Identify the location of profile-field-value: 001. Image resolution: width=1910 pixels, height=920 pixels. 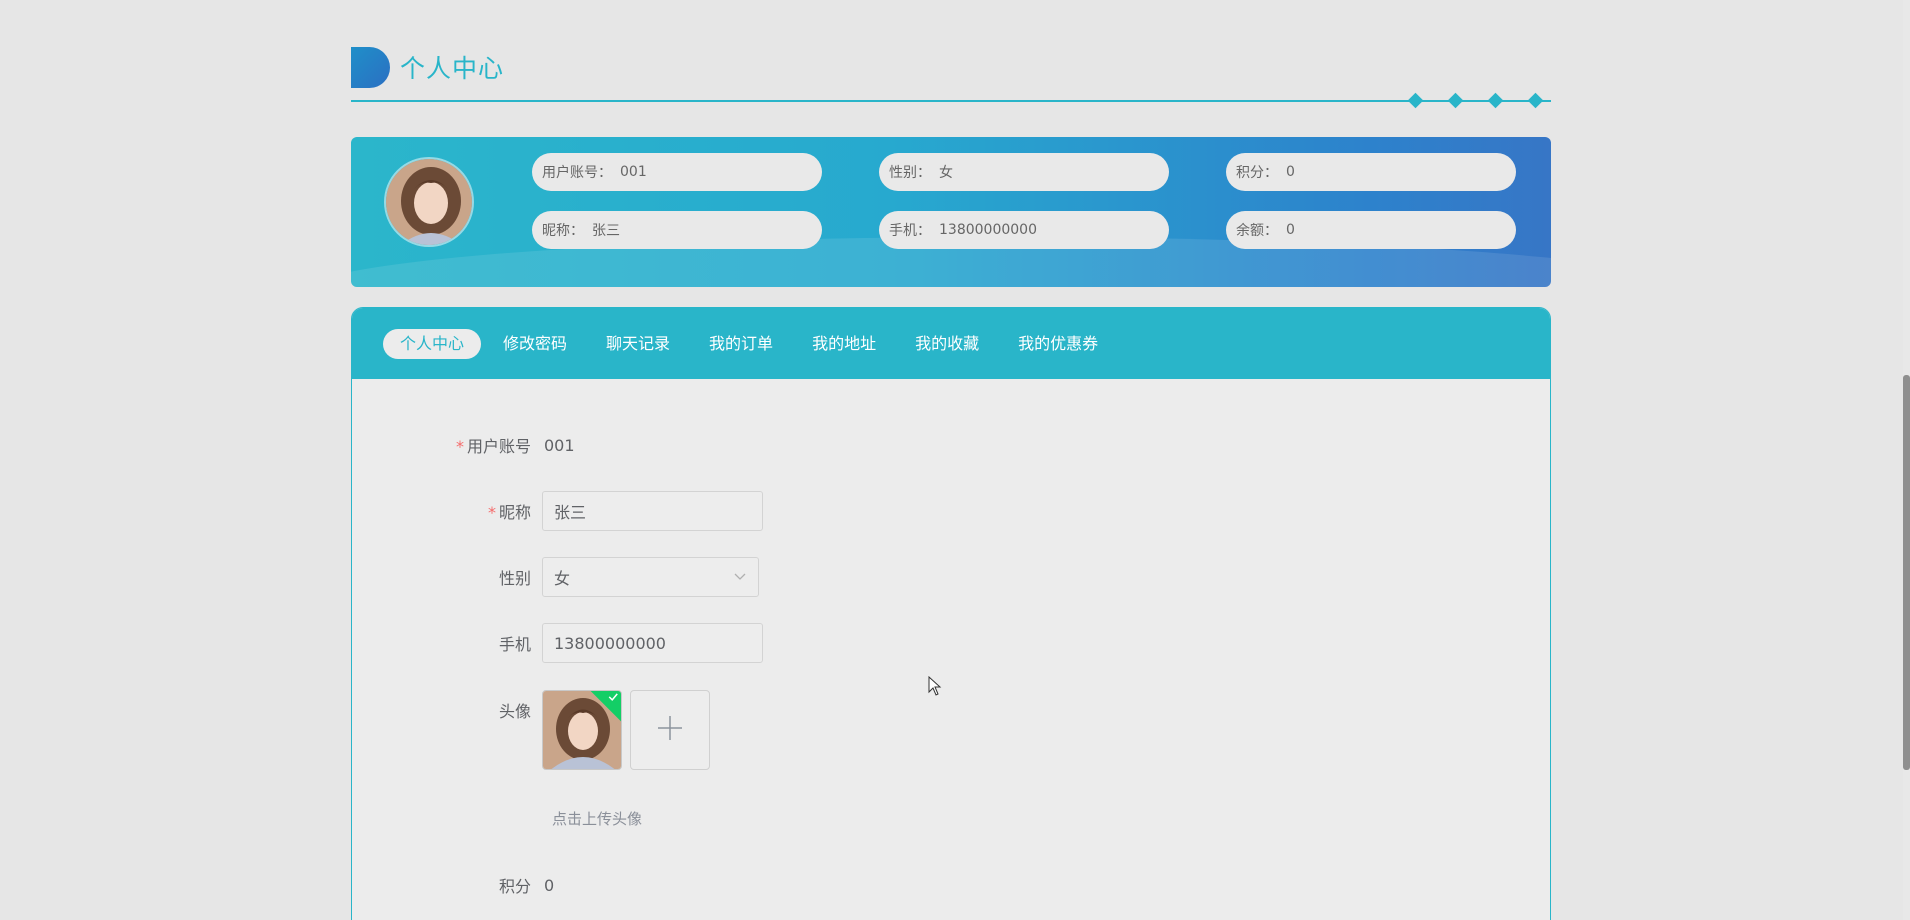
(633, 172).